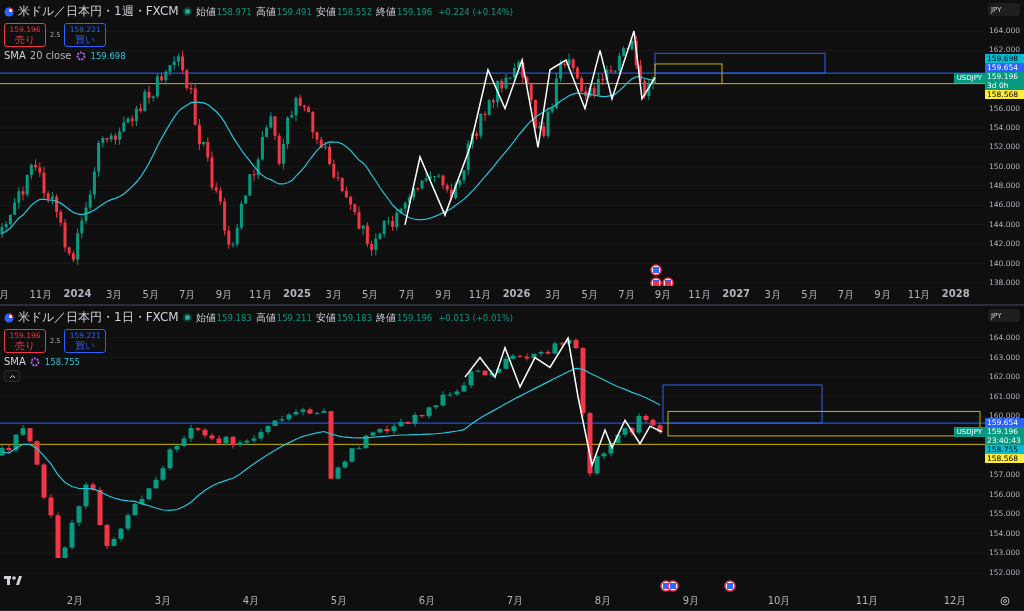 This screenshot has height=611, width=1024. Describe the element at coordinates (75, 601) in the screenshot. I see `time-axis-label: 2月` at that location.